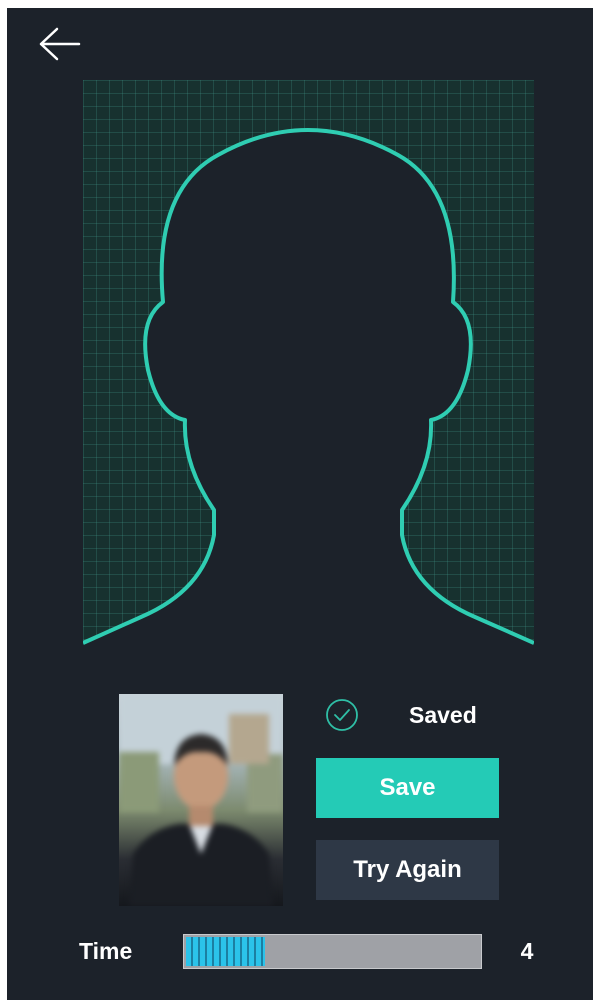  Describe the element at coordinates (106, 951) in the screenshot. I see `time-label: Time` at that location.